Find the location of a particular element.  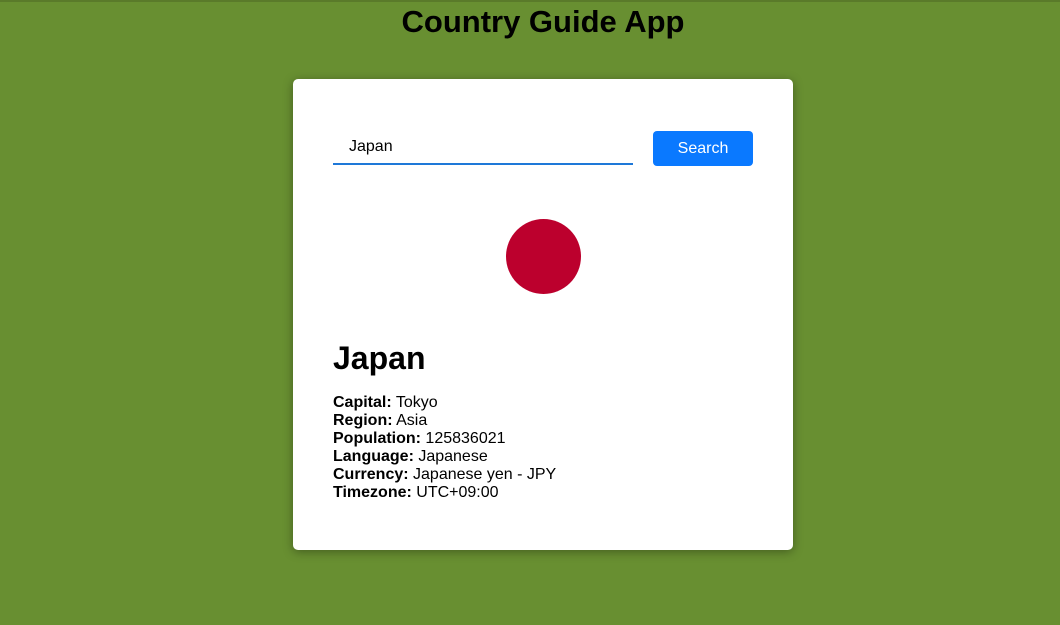

detail-value: 125836021 is located at coordinates (463, 438).